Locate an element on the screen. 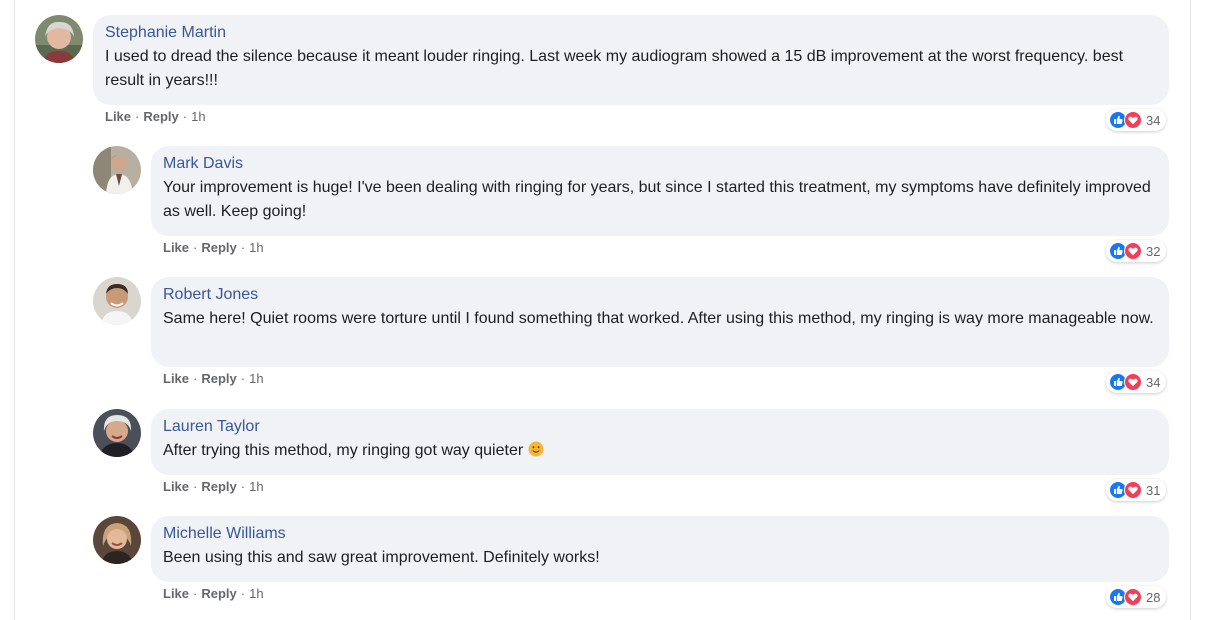 This screenshot has width=1217, height=620. smiling-face-emoji-icon is located at coordinates (536, 449).